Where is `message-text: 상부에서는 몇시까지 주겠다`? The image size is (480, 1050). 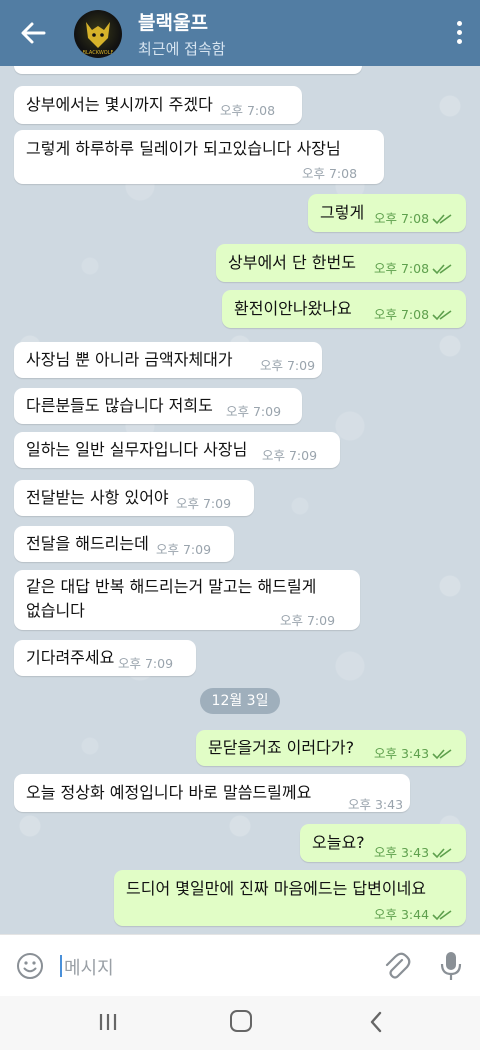
message-text: 상부에서는 몇시까지 주겠다 is located at coordinates (119, 104).